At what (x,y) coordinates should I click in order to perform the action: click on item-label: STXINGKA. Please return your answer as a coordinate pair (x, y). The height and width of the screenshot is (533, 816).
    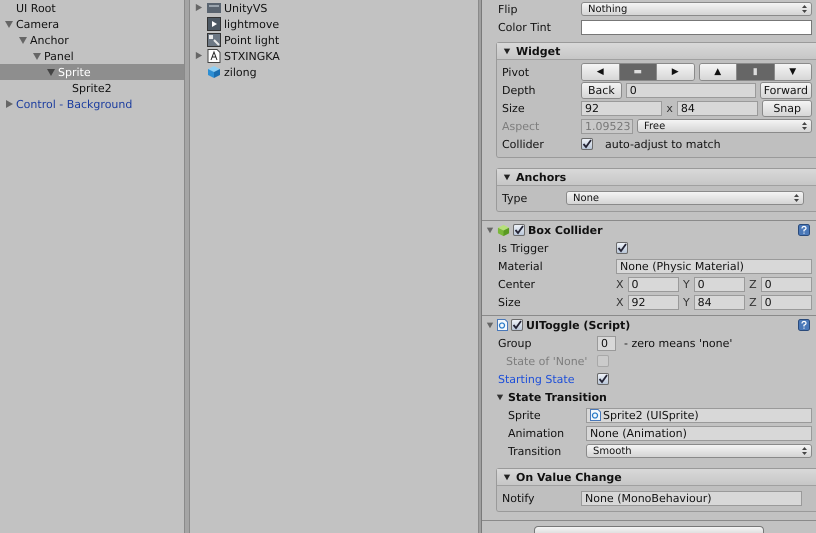
    Looking at the image, I should click on (252, 56).